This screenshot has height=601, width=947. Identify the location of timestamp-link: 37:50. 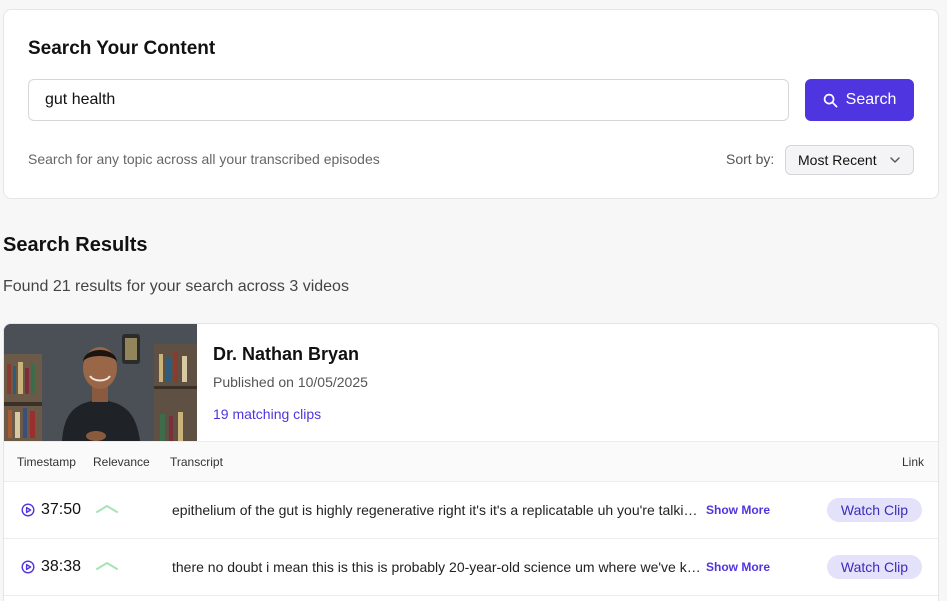
(51, 510).